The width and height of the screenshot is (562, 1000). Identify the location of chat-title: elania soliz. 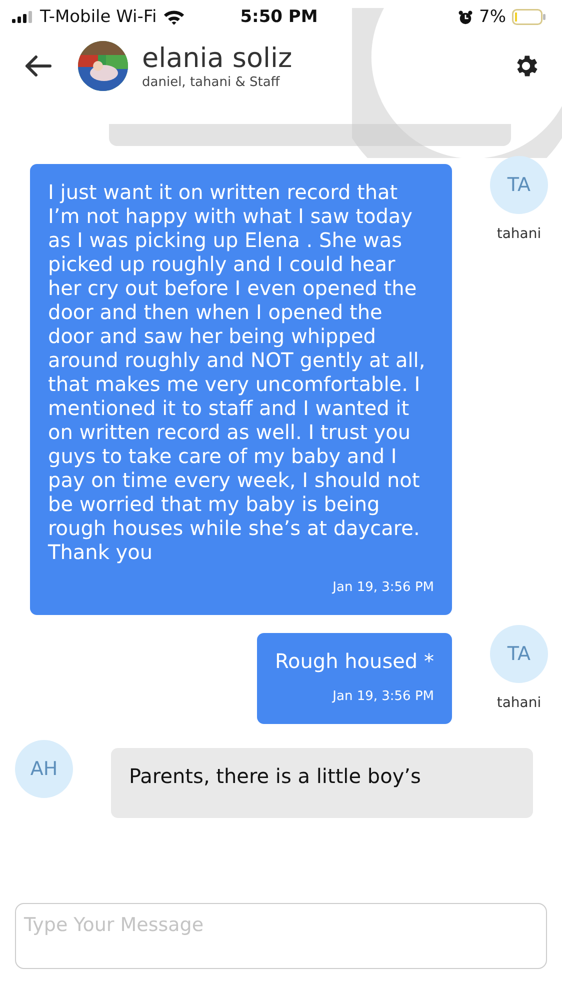
(218, 58).